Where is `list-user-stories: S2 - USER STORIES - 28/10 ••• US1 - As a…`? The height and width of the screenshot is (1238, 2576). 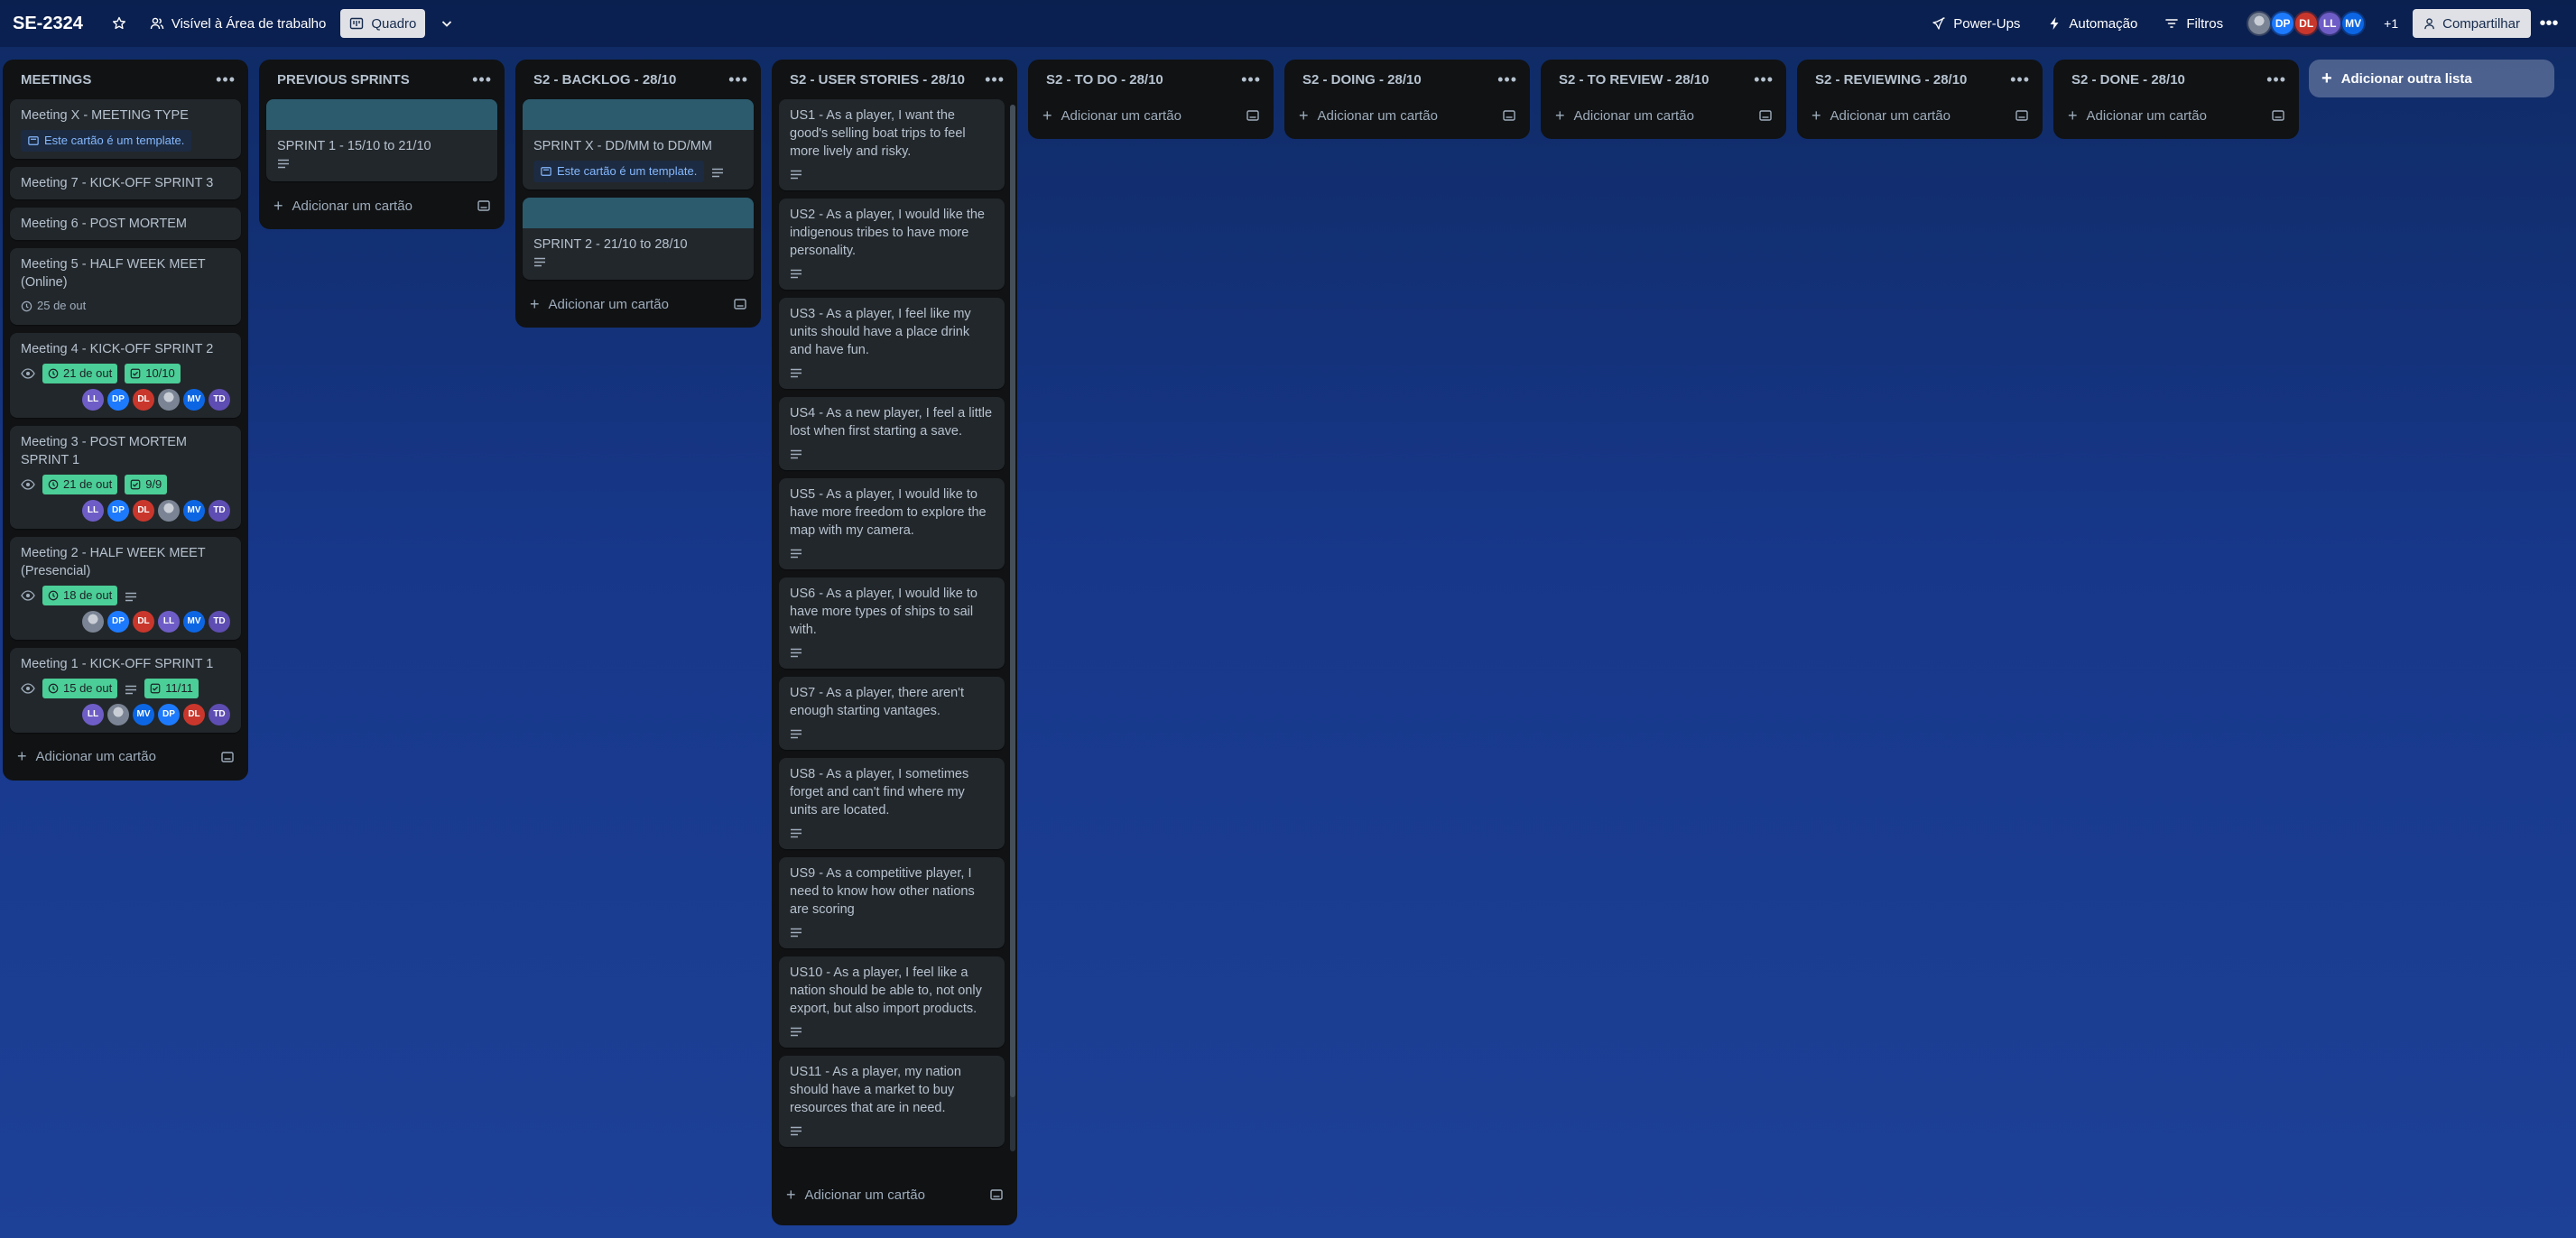 list-user-stories: S2 - USER STORIES - 28/10 ••• US1 - As a… is located at coordinates (894, 642).